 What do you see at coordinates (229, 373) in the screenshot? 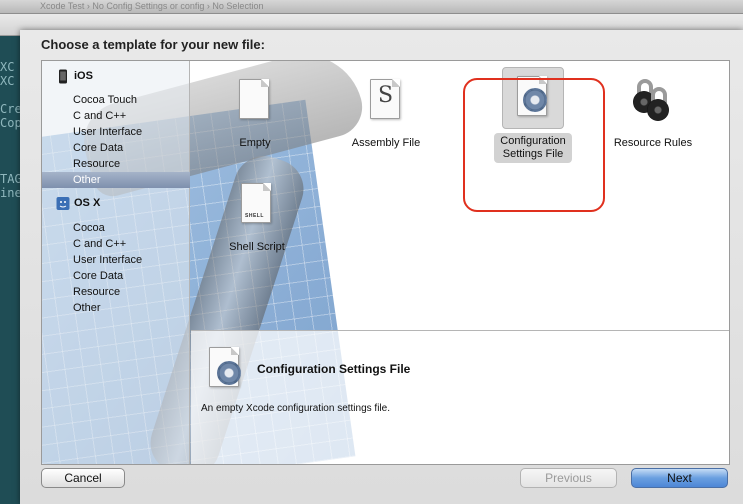
I see `gear-icon` at bounding box center [229, 373].